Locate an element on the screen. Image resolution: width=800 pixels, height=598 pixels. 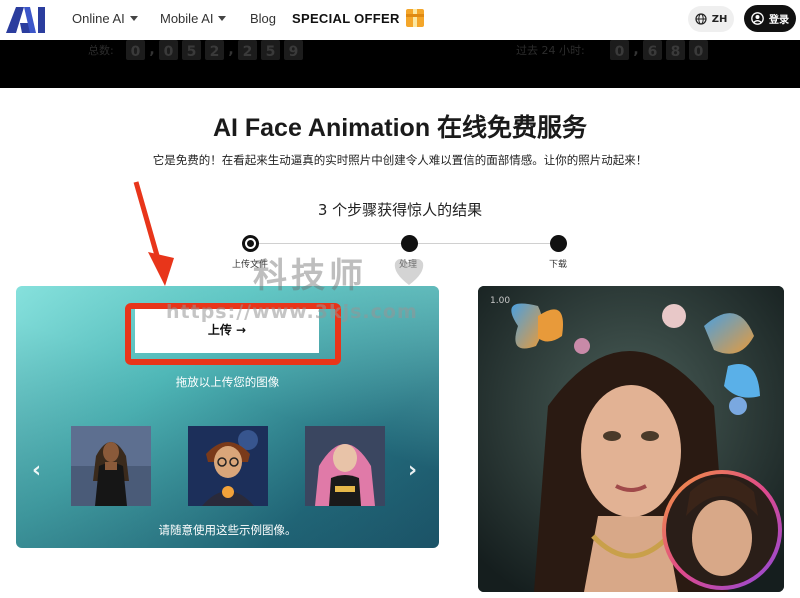
nav-blog: Blog is located at coordinates (263, 18).